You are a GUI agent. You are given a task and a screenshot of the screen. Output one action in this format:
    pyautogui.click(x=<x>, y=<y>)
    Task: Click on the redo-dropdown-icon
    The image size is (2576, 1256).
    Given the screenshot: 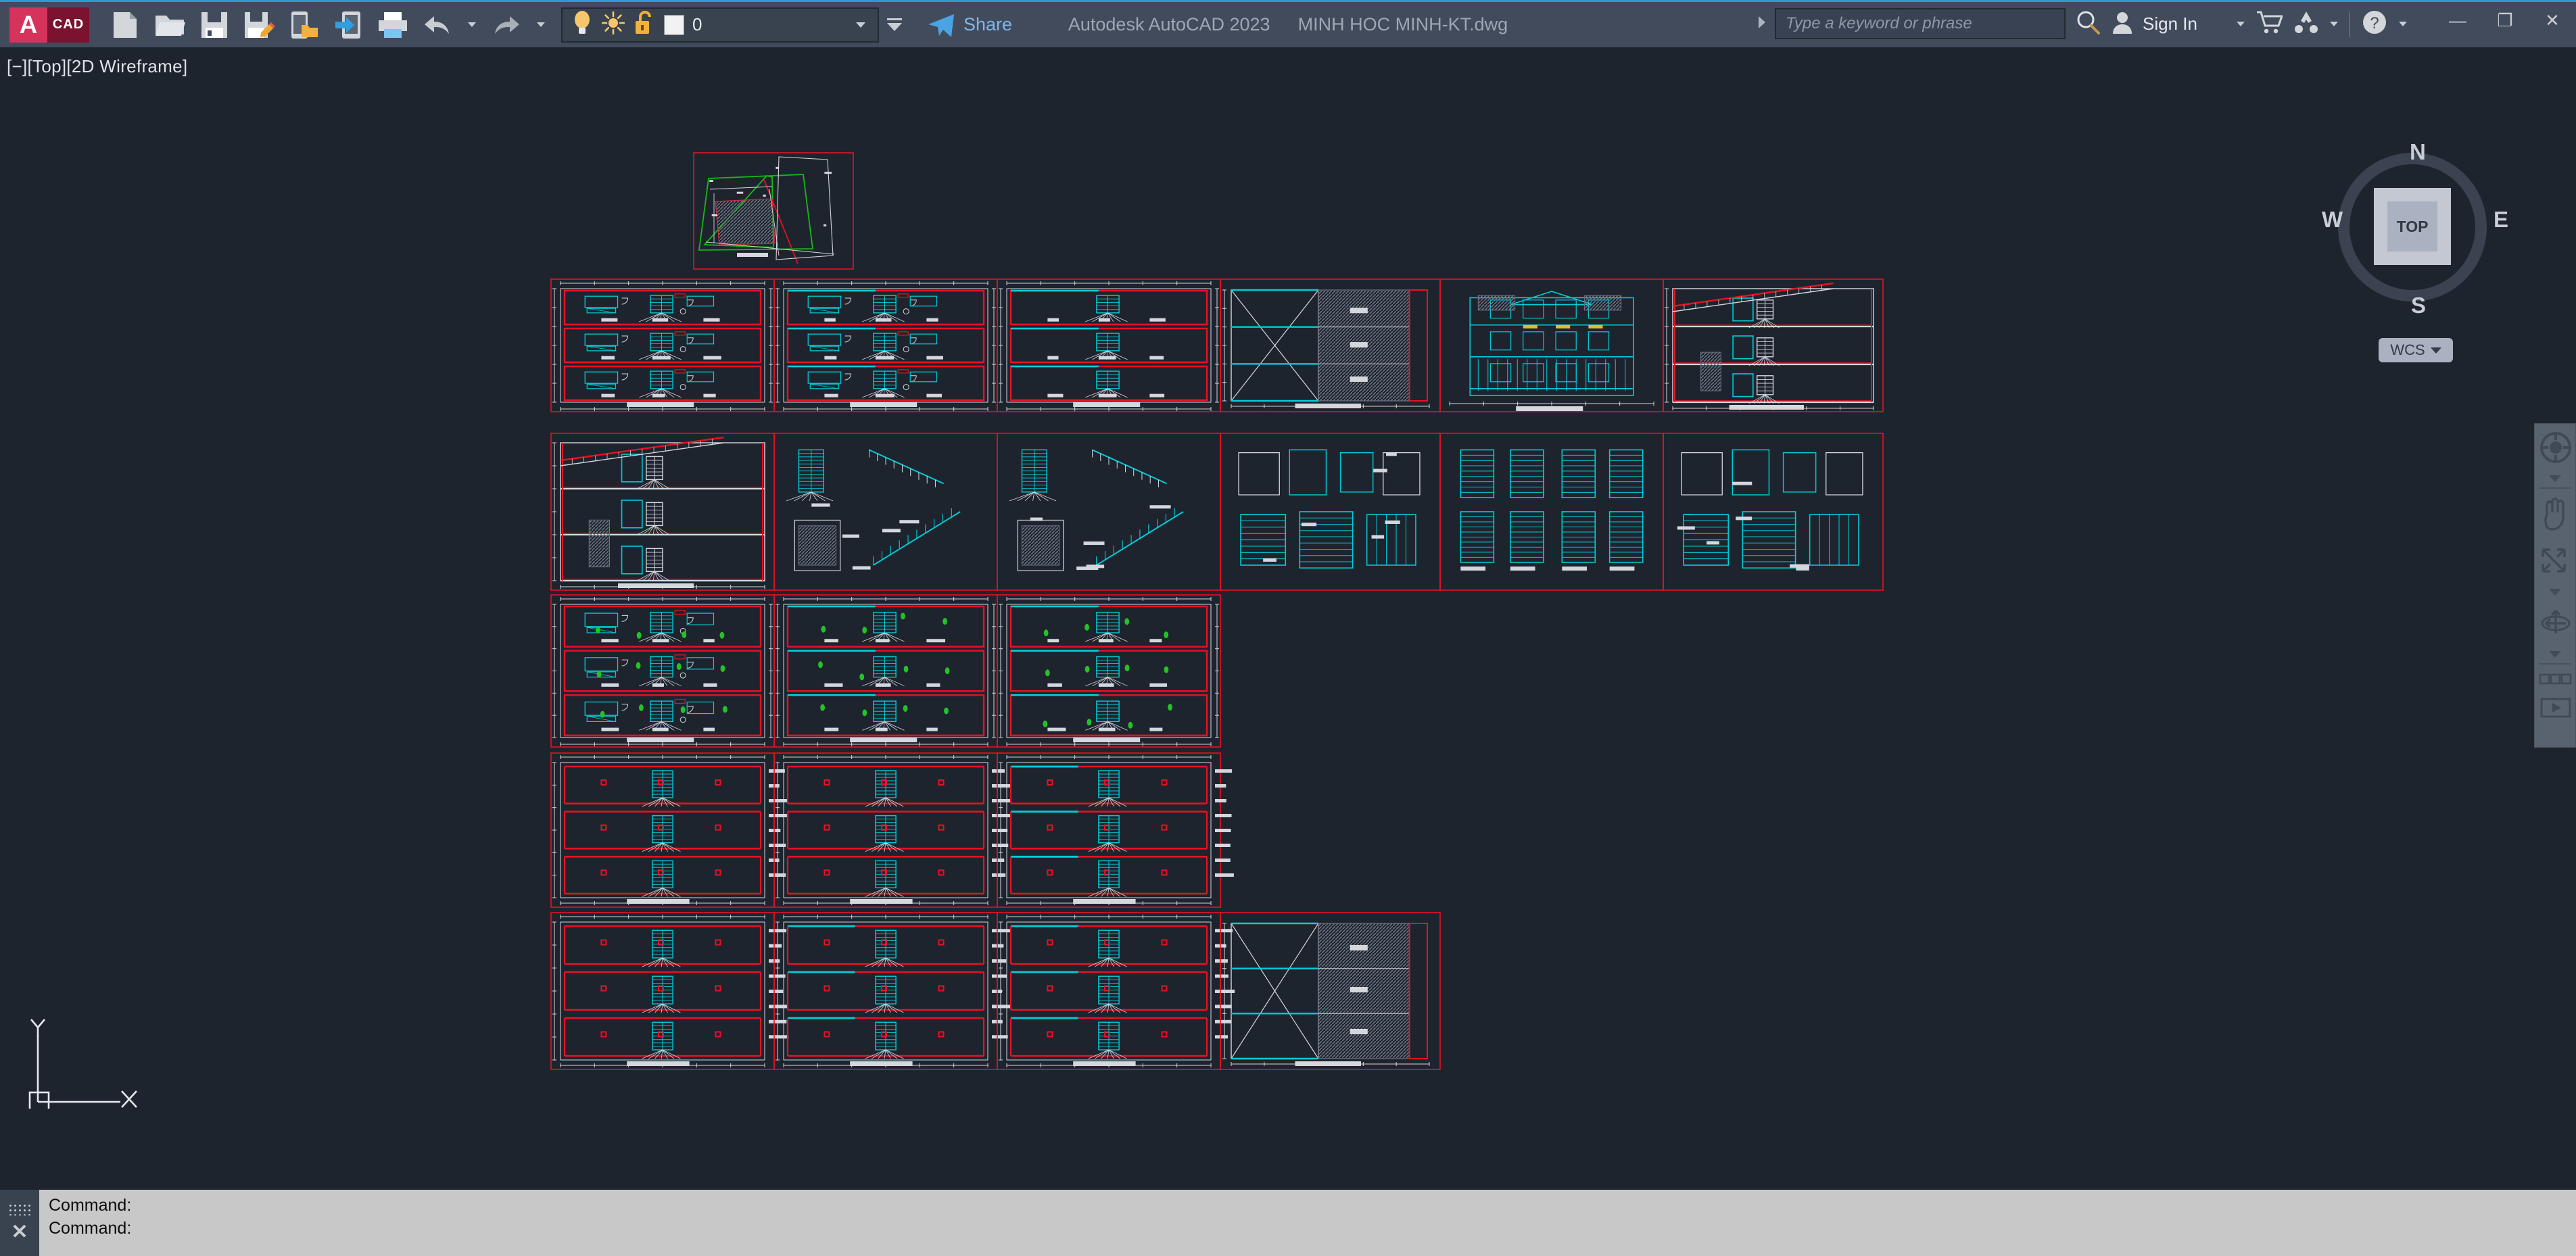 What is the action you would take?
    pyautogui.click(x=541, y=25)
    